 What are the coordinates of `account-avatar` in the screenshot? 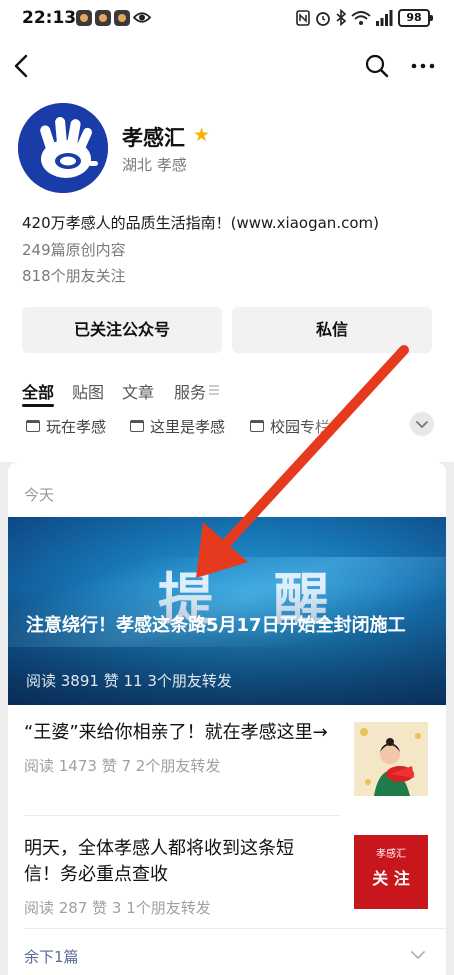 It's located at (63, 148).